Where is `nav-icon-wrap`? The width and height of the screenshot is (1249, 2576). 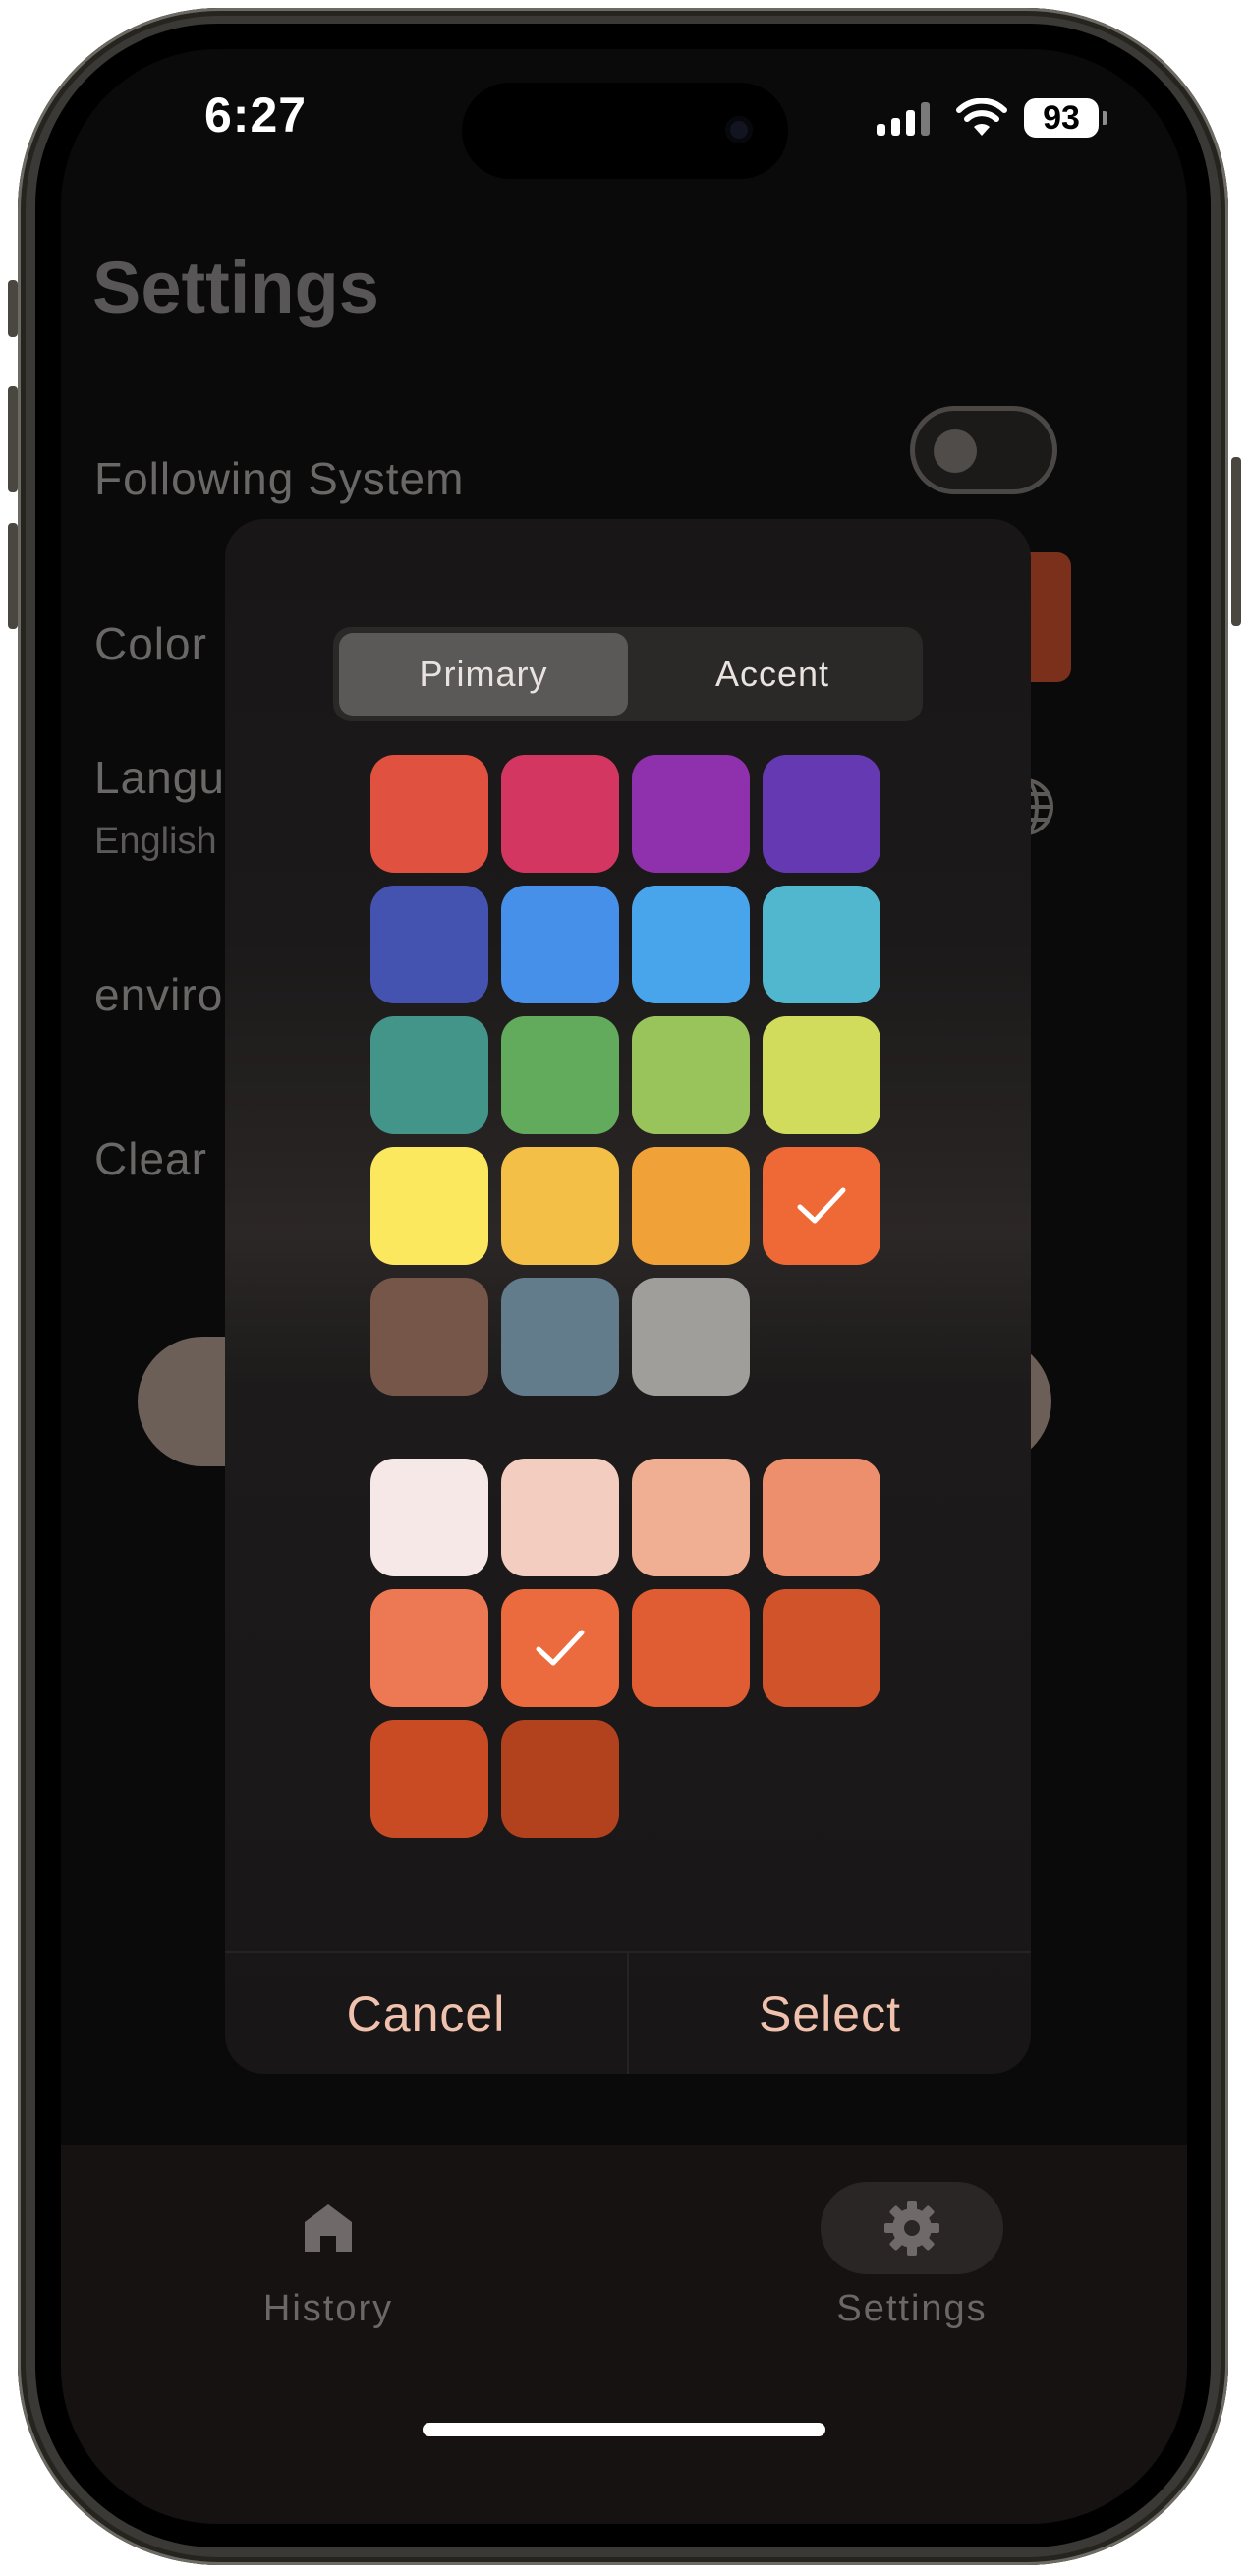 nav-icon-wrap is located at coordinates (328, 2228).